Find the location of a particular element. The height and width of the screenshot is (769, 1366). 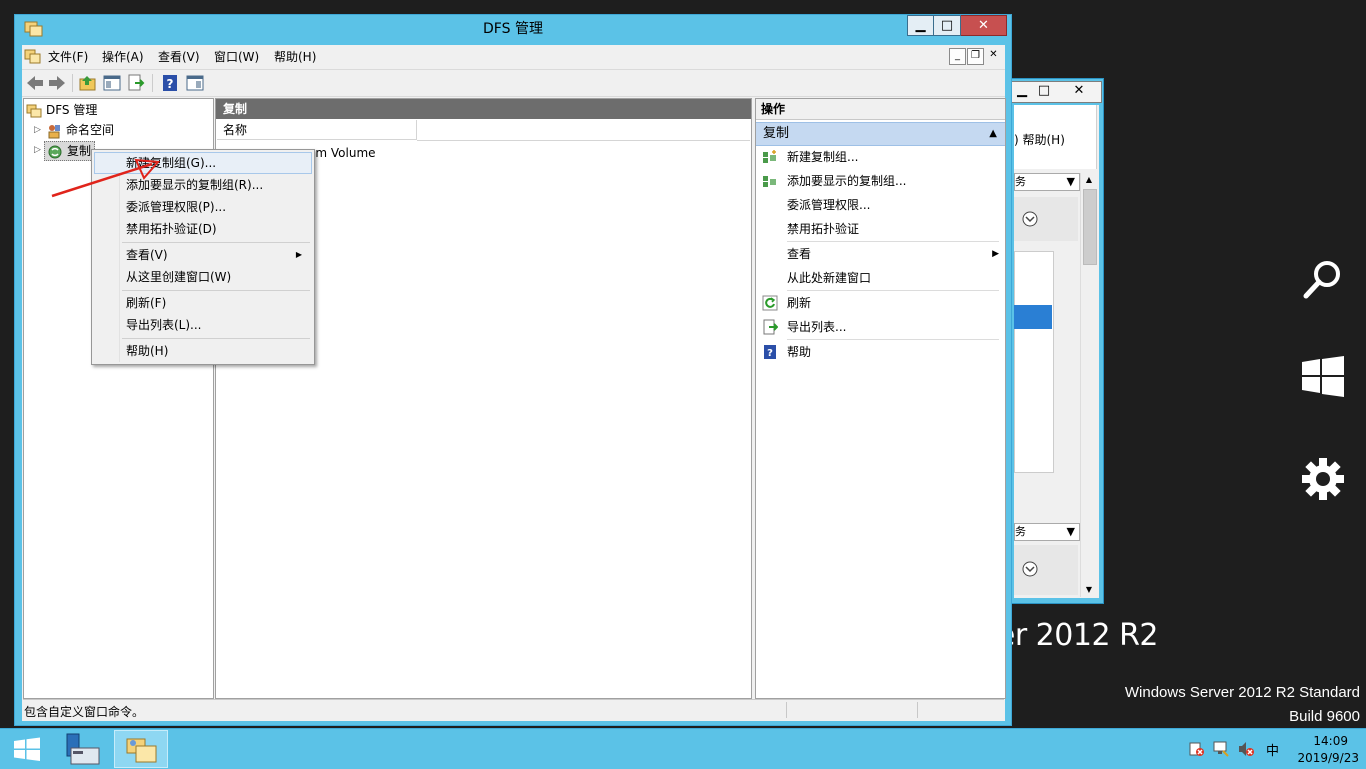

bg-window-maximize-button: □ is located at coordinates (1044, 92).